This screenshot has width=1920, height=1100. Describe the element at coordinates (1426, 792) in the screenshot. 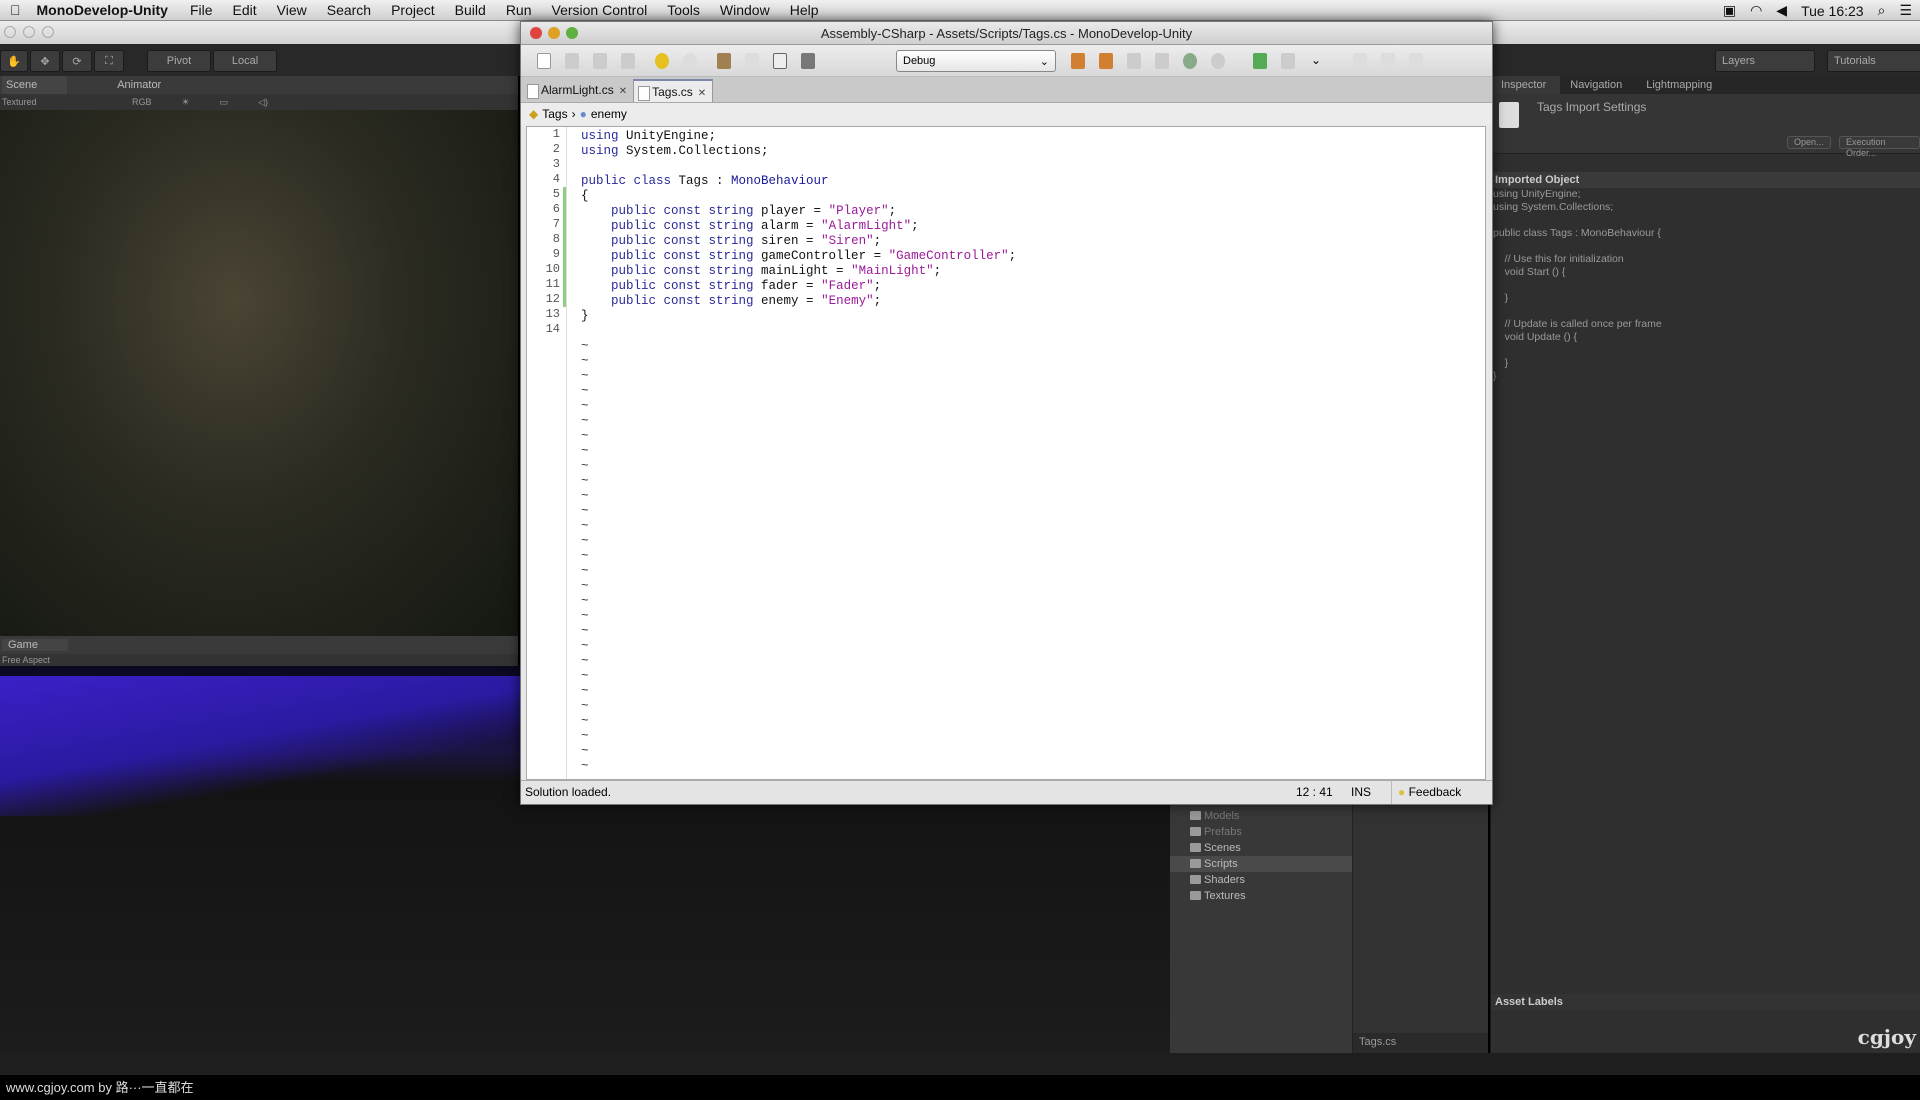

I see `feedback-button: ● Feedback` at that location.